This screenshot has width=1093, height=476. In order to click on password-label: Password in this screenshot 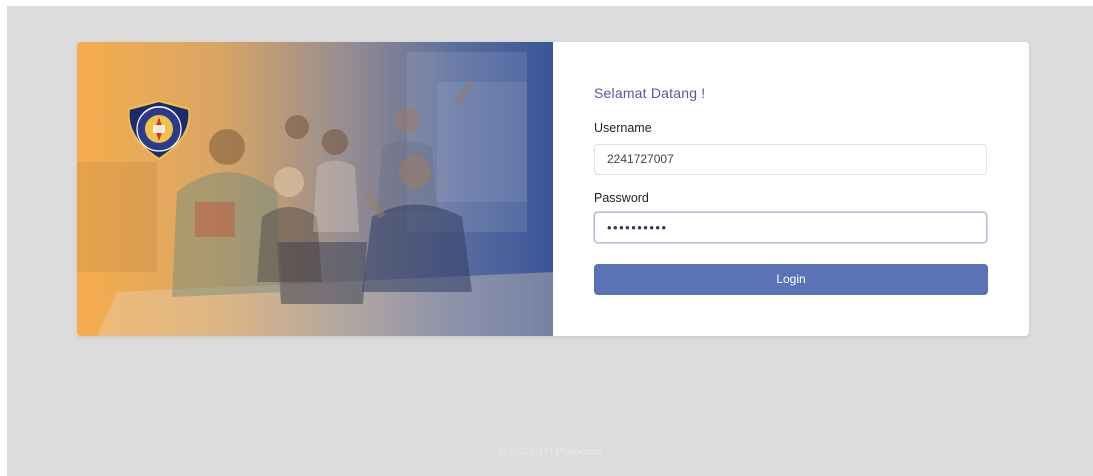, I will do `click(621, 198)`.